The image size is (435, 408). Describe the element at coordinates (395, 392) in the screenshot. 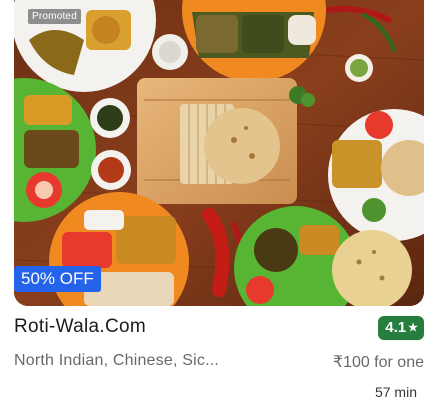

I see `delivery-time: 57 min` at that location.